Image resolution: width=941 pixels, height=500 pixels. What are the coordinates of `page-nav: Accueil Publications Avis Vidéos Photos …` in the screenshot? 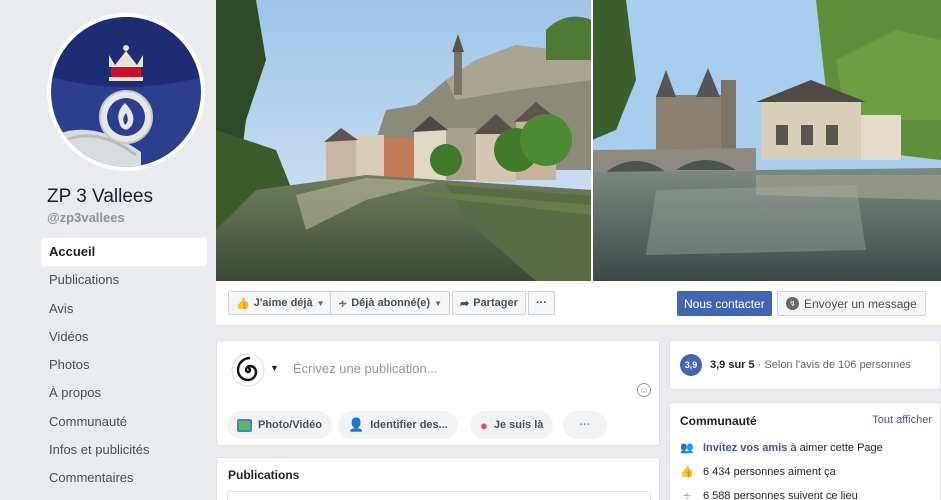 It's located at (124, 365).